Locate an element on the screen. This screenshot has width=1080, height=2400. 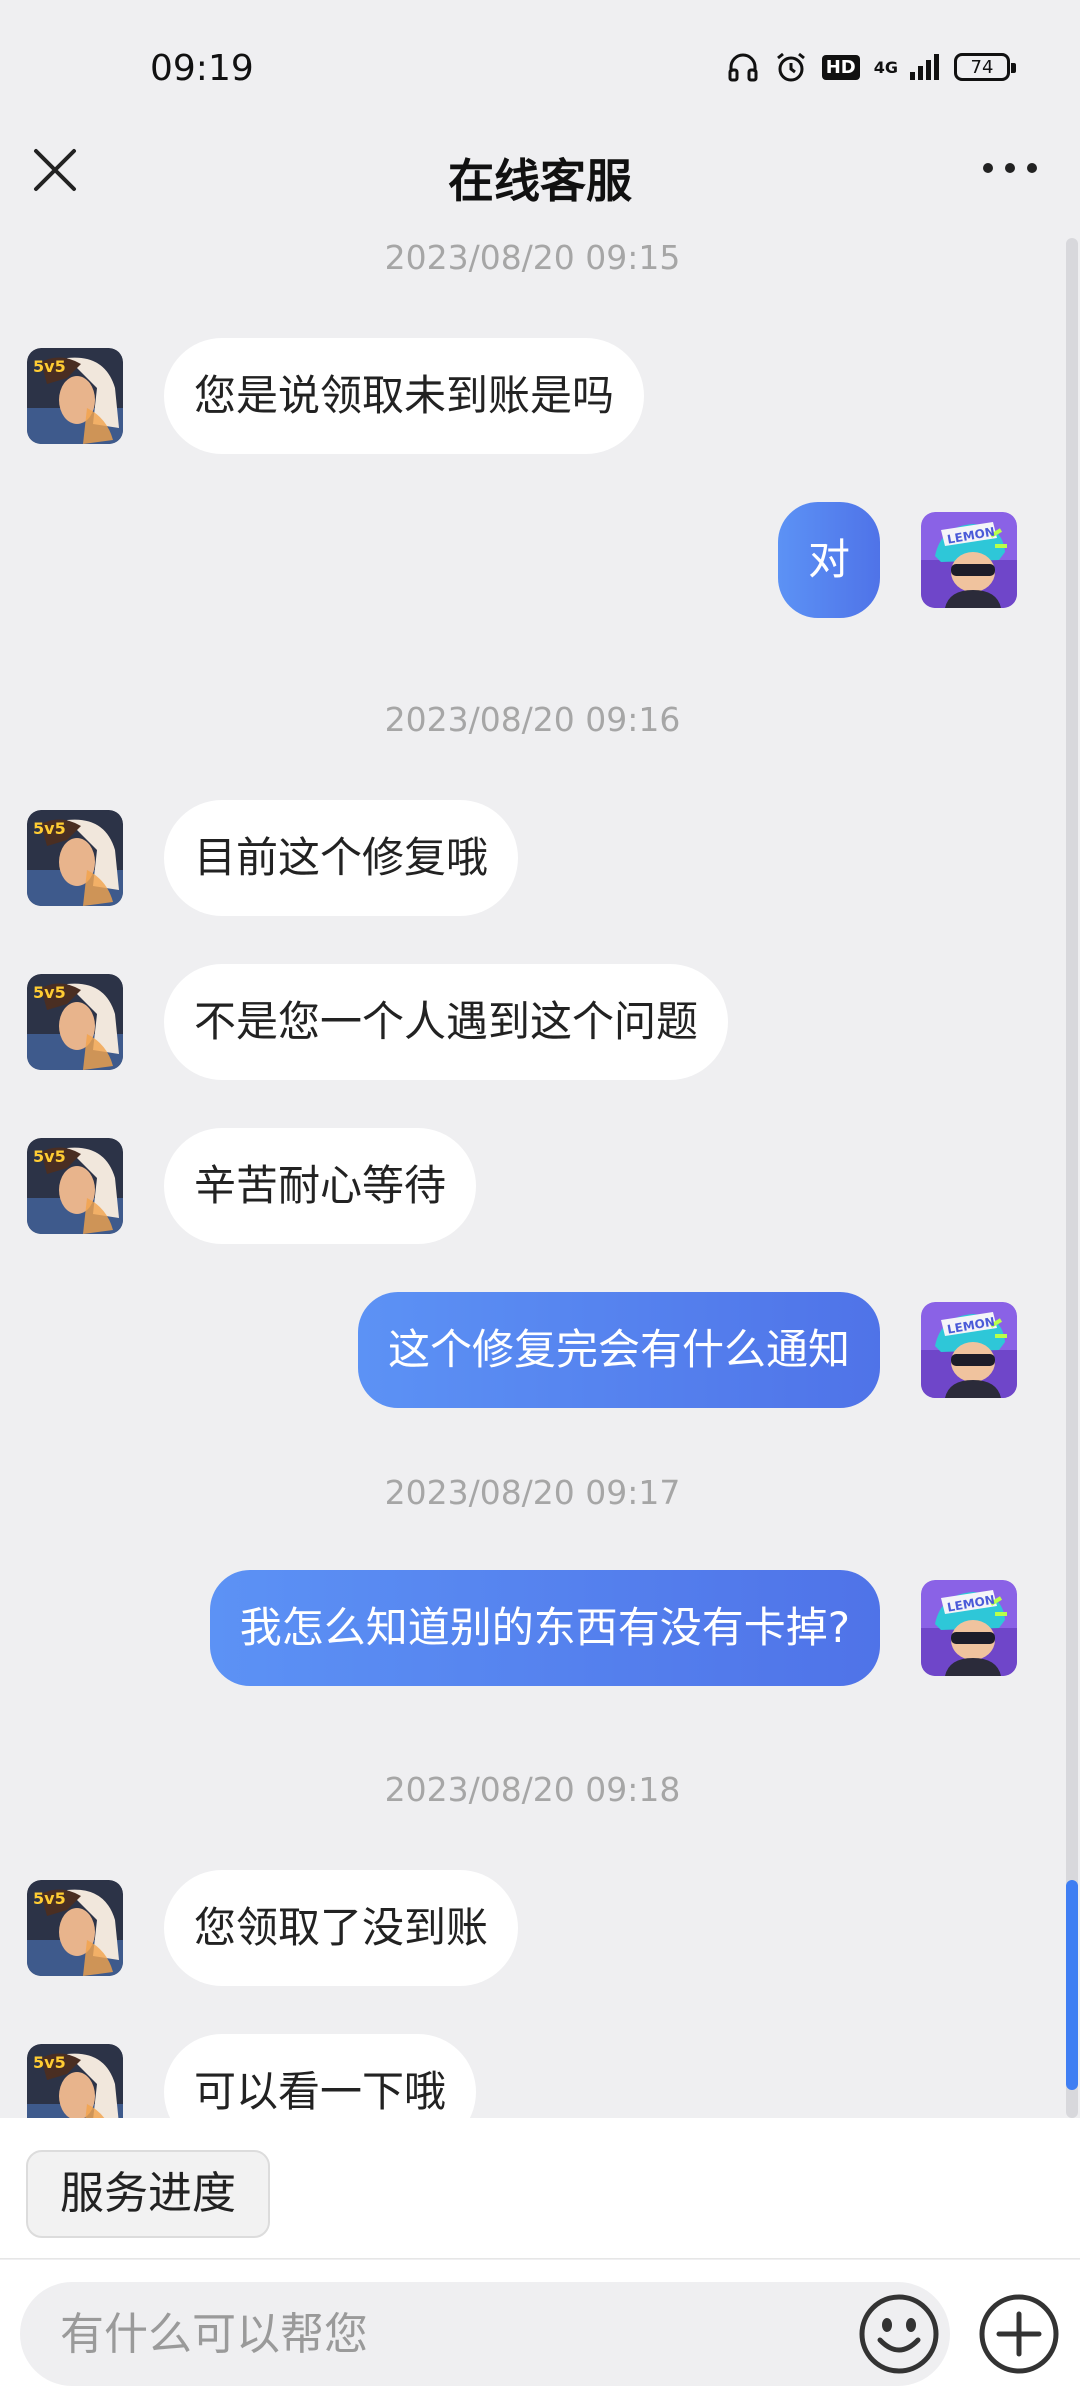
battery-level: 74 is located at coordinates (982, 67).